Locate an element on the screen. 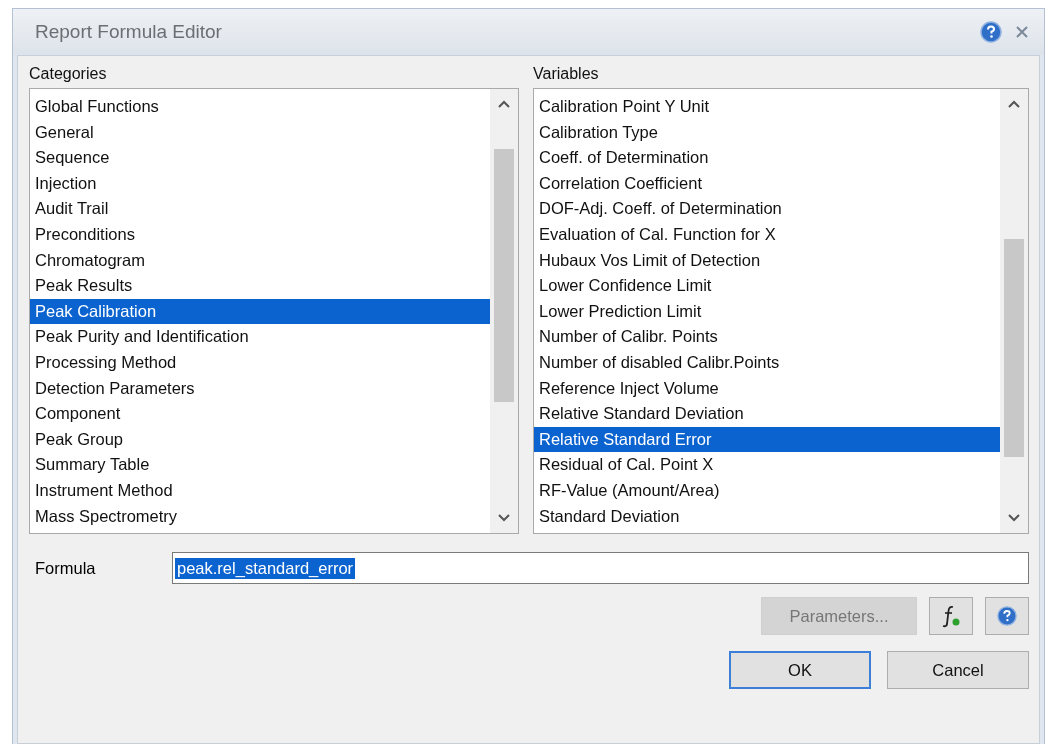  function-button is located at coordinates (951, 616).